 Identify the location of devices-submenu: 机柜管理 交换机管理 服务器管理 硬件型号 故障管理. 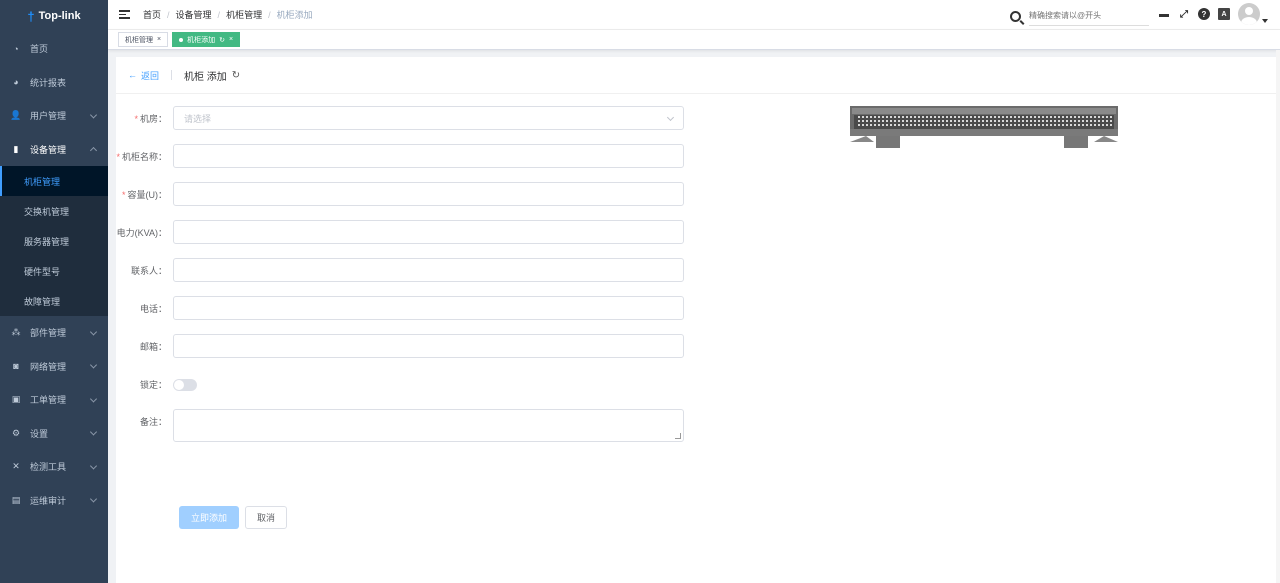
(54, 241).